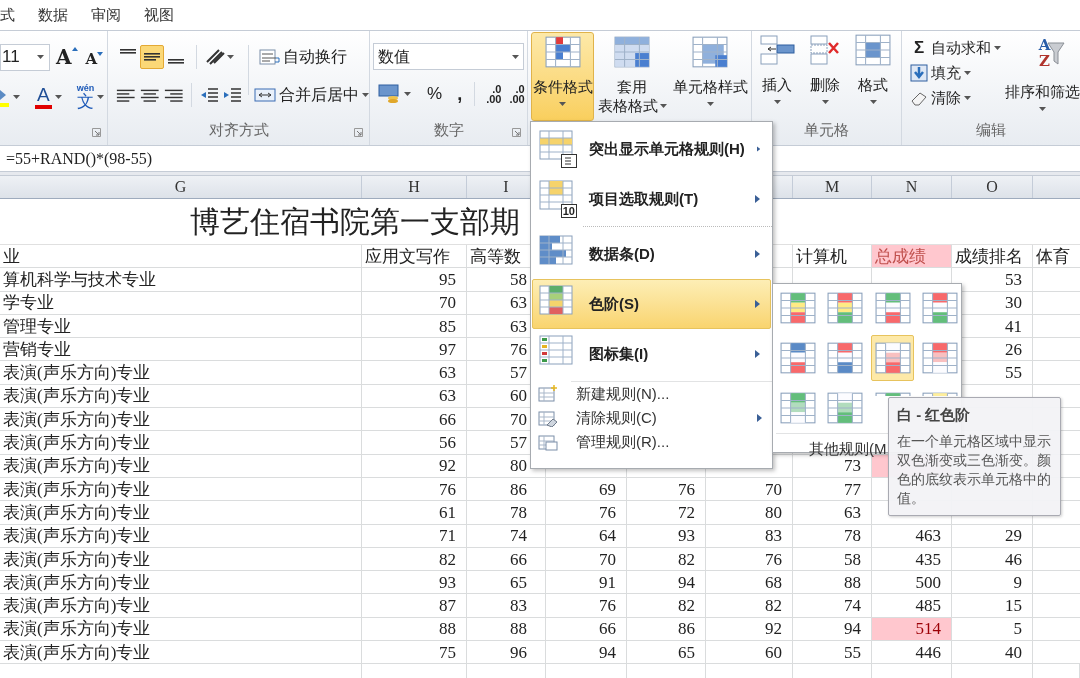 Image resolution: width=1080 pixels, height=678 pixels. What do you see at coordinates (666, 536) in the screenshot?
I see `table-cell: 93` at bounding box center [666, 536].